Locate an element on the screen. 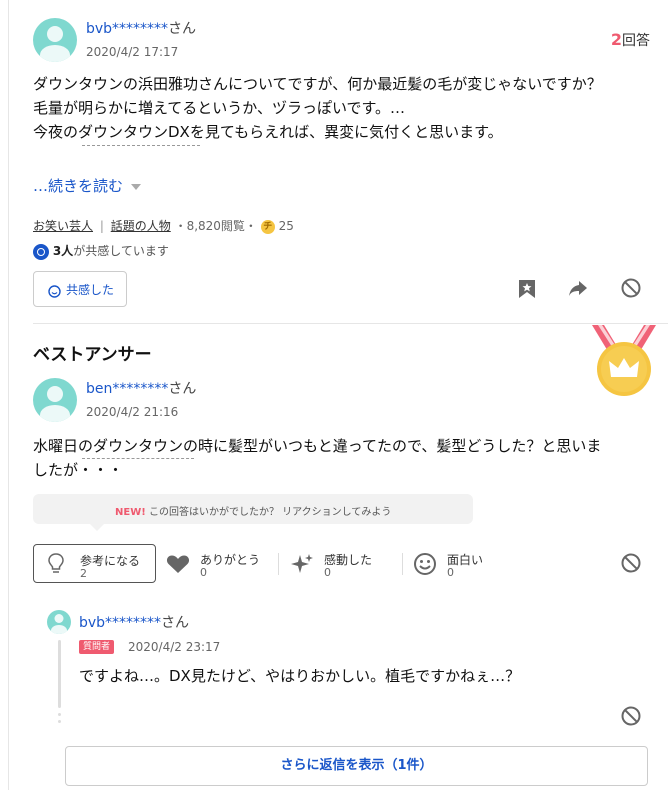  reaction-moved-button: 感動した 0 is located at coordinates (345, 563).